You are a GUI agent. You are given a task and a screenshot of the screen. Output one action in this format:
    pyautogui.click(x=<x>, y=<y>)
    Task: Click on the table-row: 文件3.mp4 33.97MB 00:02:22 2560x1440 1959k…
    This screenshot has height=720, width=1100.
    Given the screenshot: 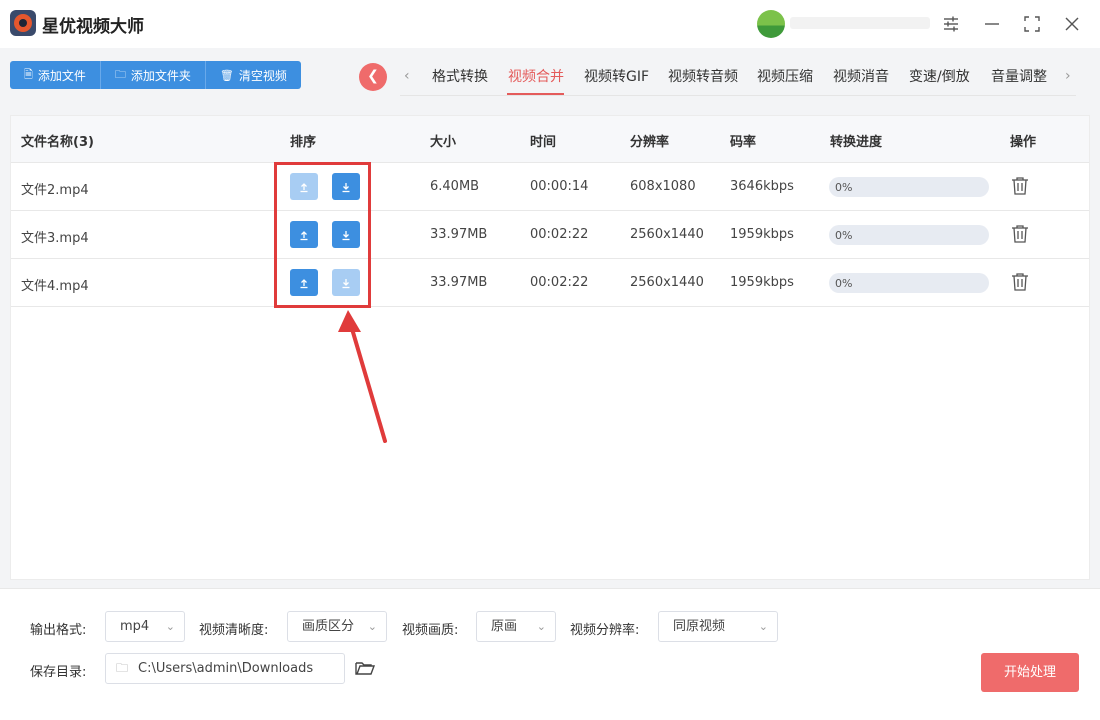 What is the action you would take?
    pyautogui.click(x=550, y=235)
    